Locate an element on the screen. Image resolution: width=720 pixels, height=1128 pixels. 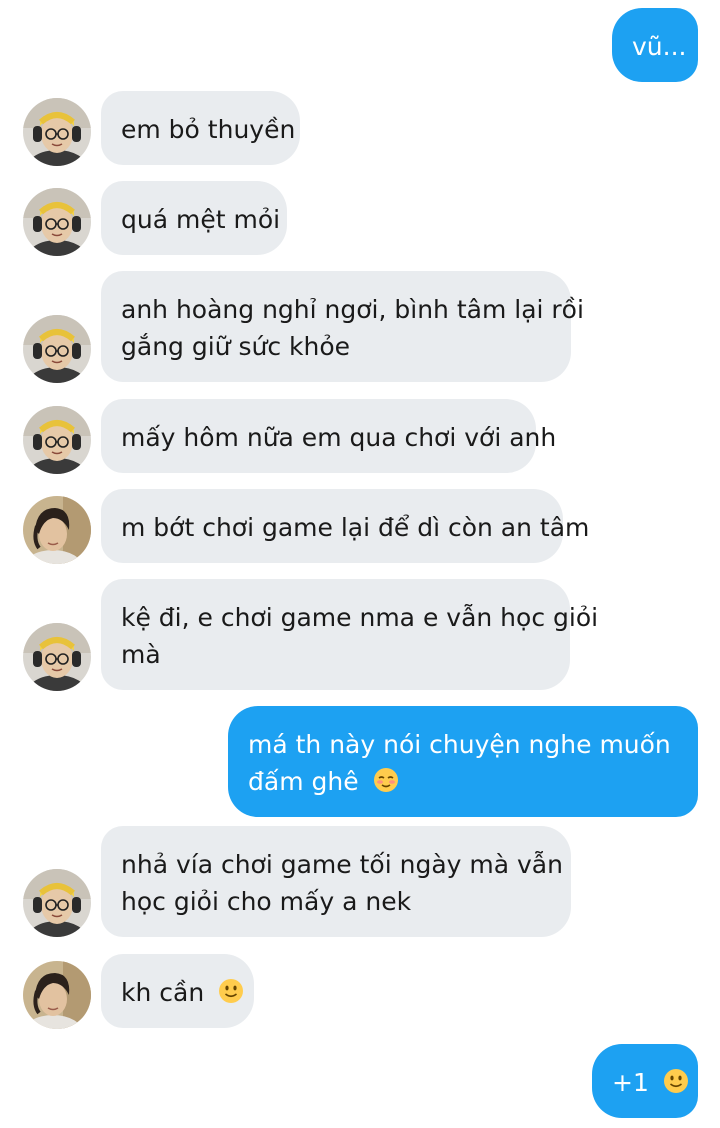
message-bubble-incoming: m bớt chơi game lại để dì còn an tâm is located at coordinates (345, 526).